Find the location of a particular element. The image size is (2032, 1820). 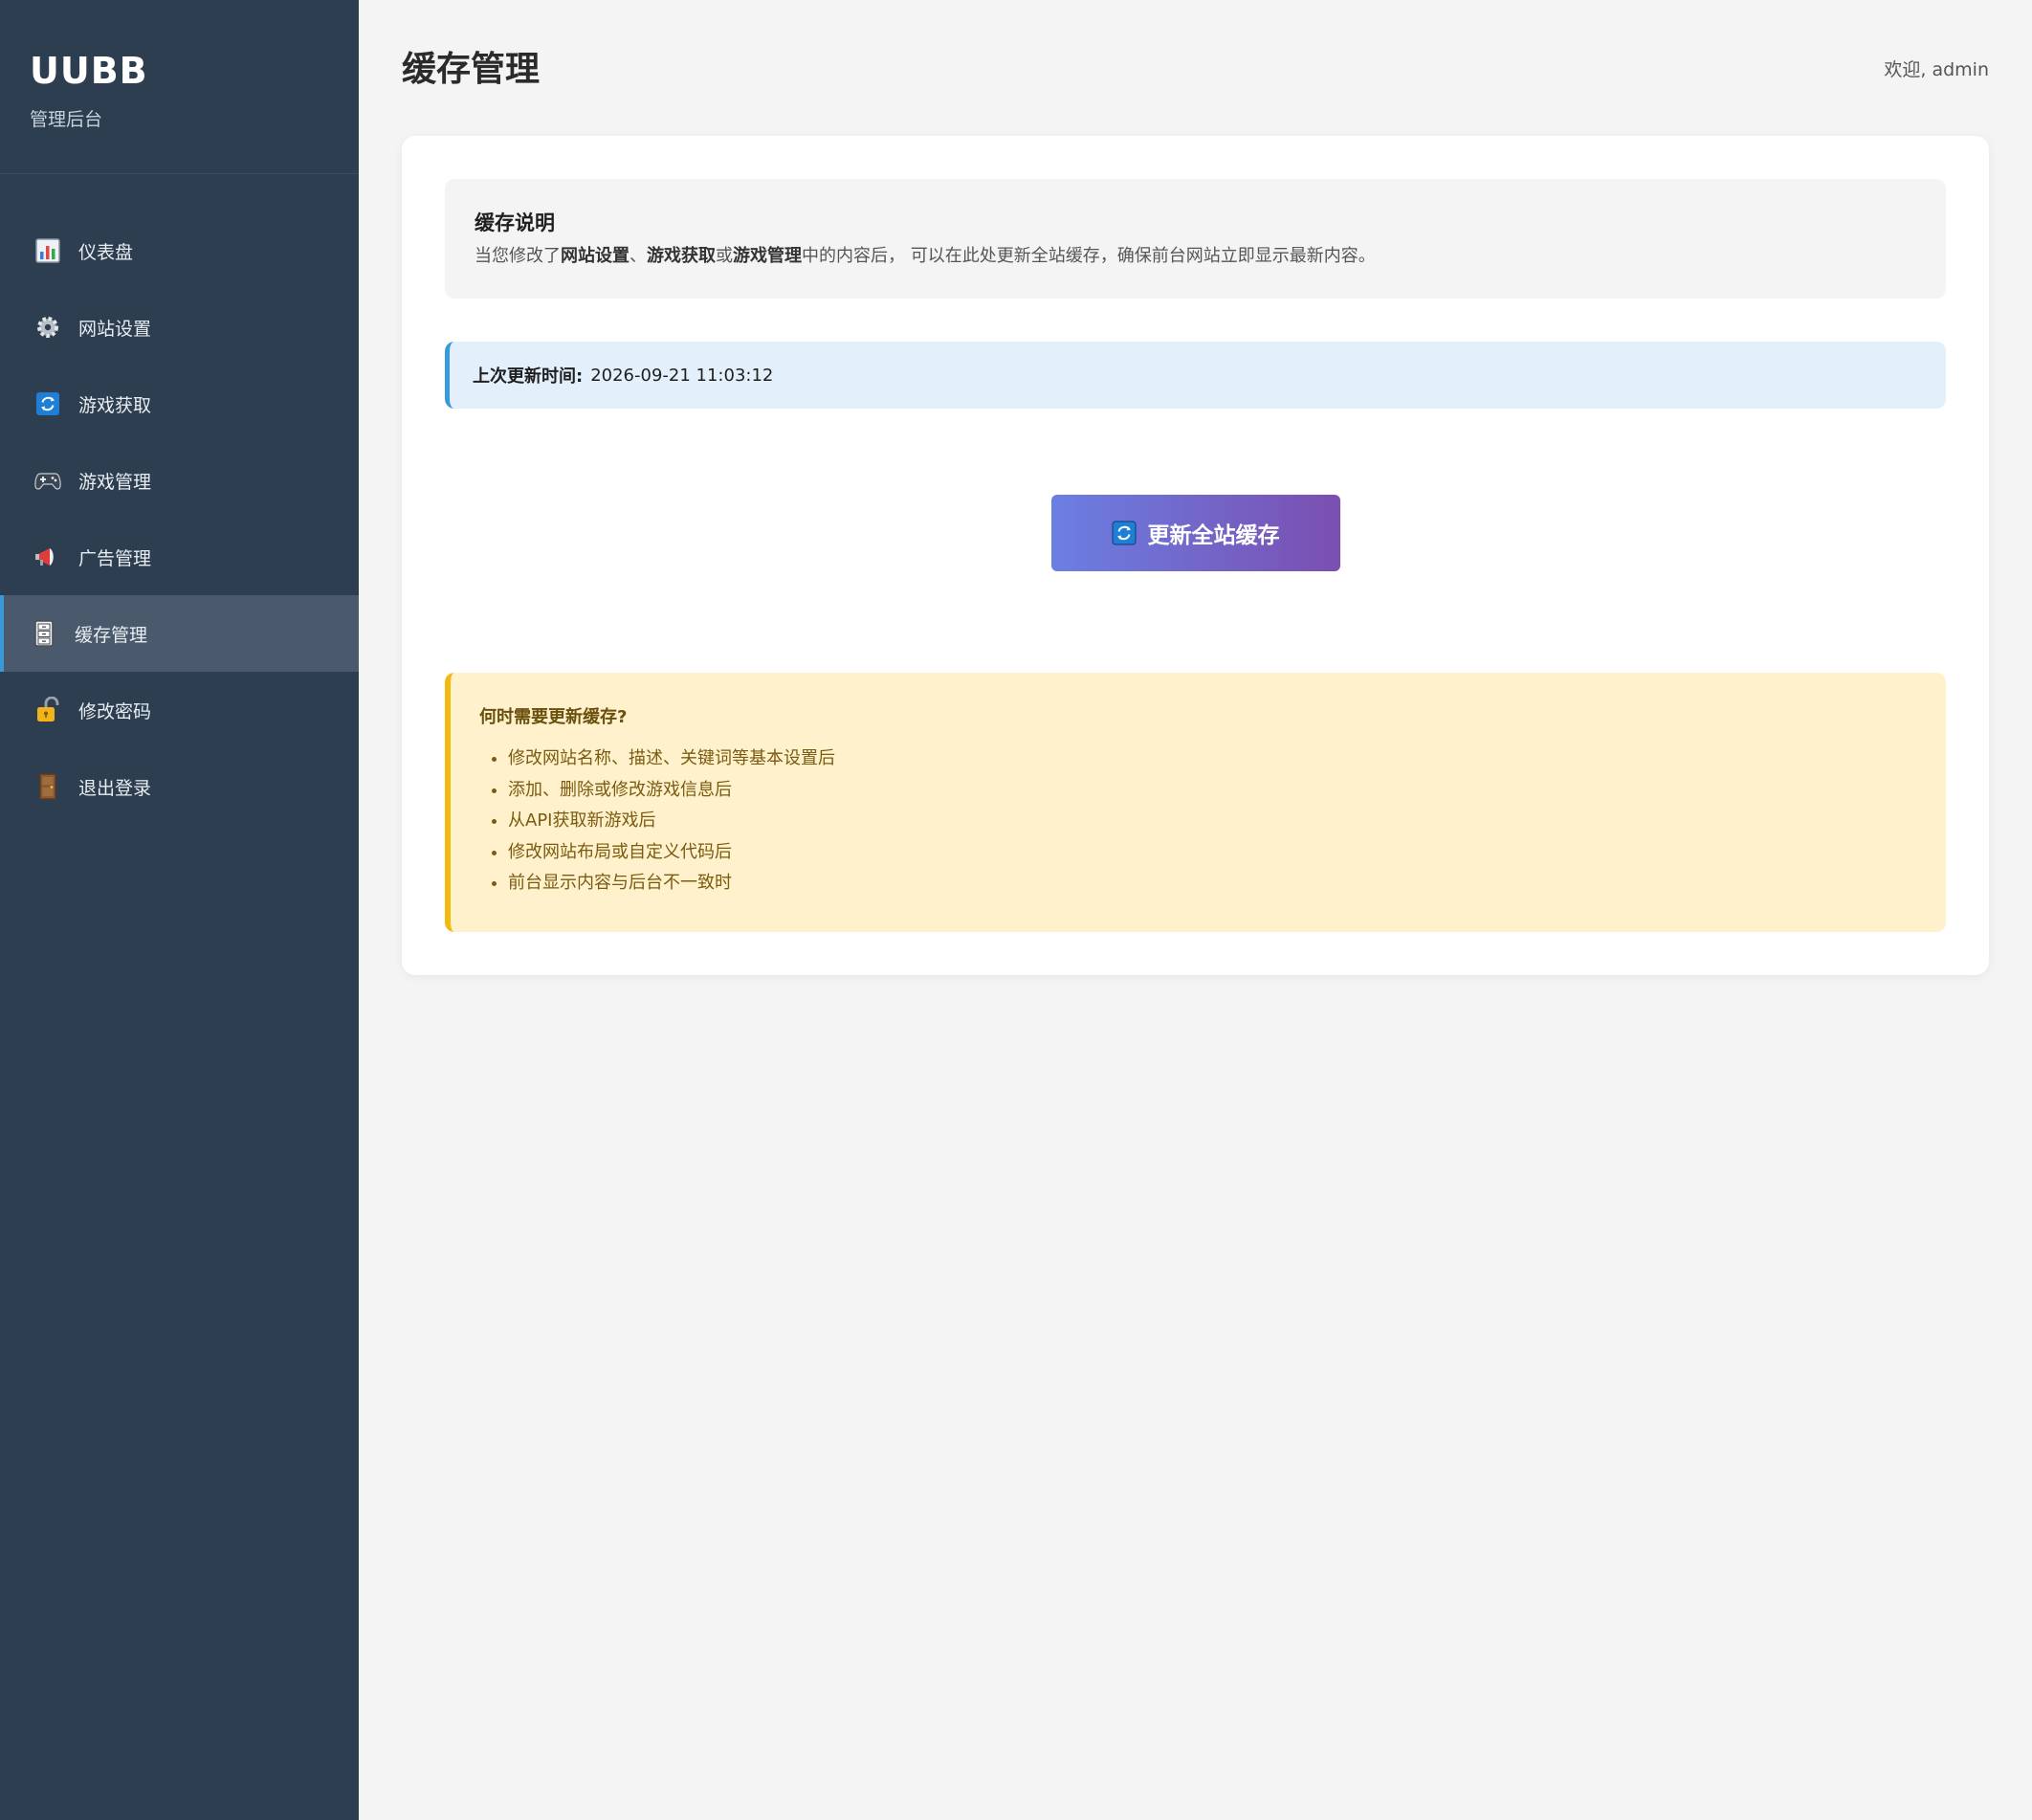

lock-icon is located at coordinates (47, 710).